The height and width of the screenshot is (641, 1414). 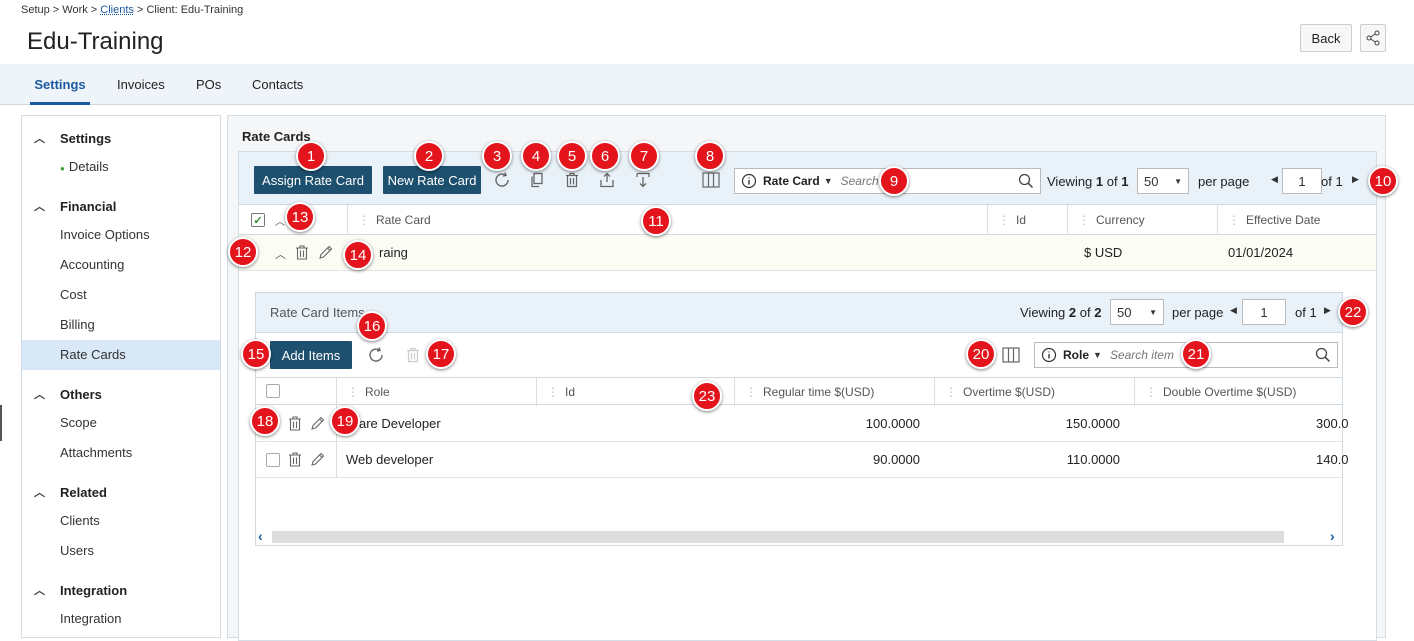 I want to click on sidebar-section-label: Others, so click(x=81, y=394).